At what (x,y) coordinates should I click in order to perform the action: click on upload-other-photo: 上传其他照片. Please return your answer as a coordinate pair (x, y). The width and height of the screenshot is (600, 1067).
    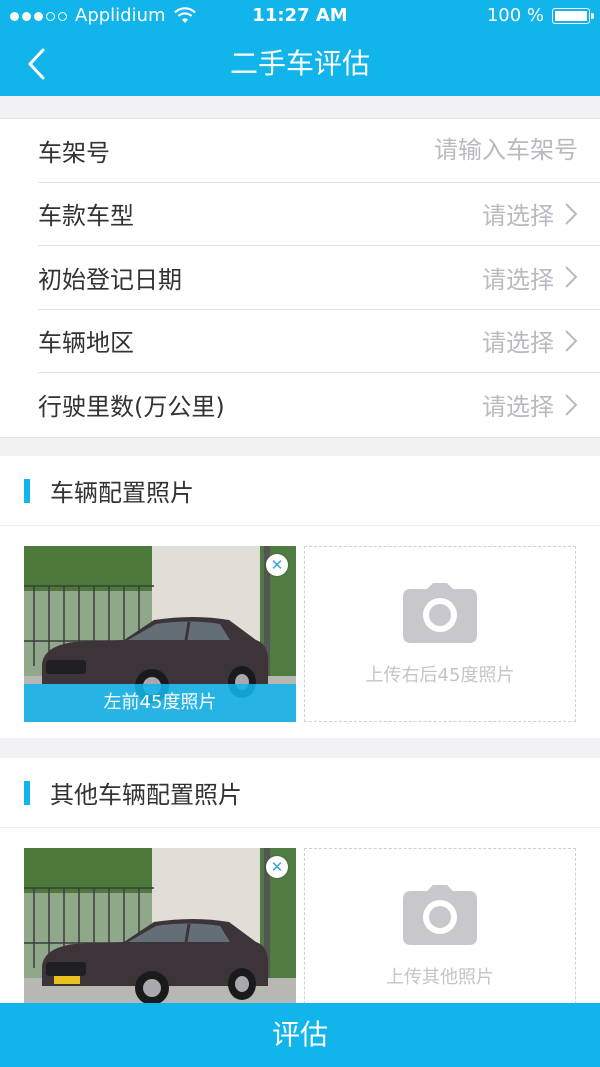
    Looking at the image, I should click on (440, 936).